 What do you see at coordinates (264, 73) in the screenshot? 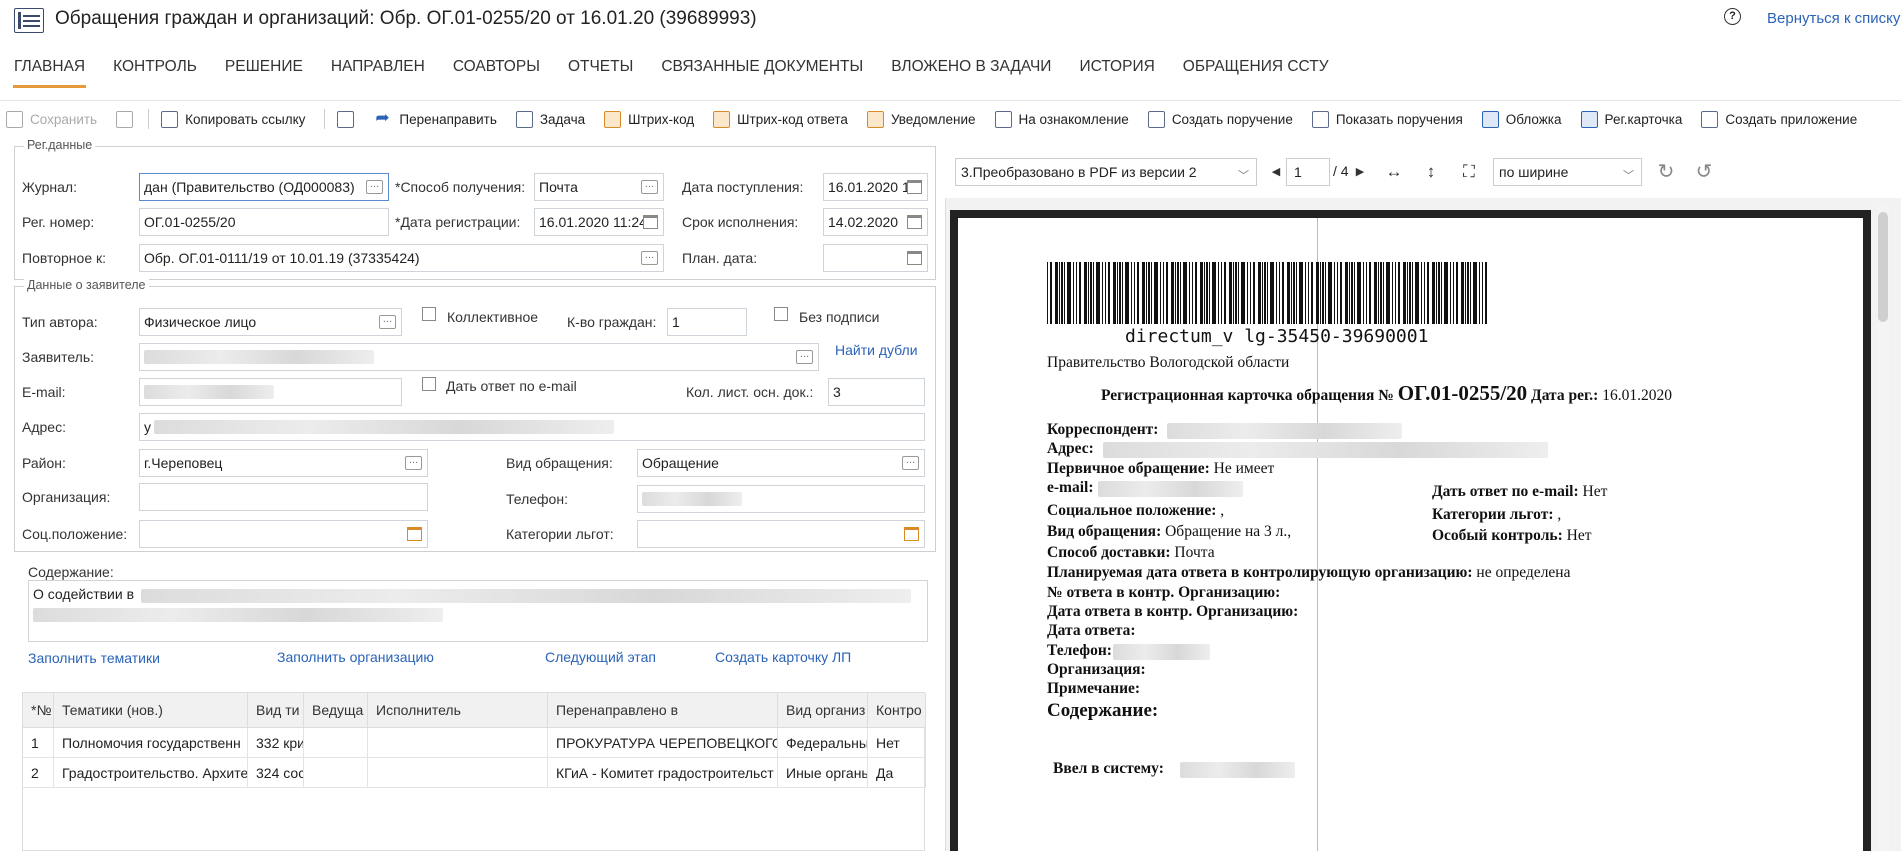
I see `tab-decision: РЕШЕНИЕ` at bounding box center [264, 73].